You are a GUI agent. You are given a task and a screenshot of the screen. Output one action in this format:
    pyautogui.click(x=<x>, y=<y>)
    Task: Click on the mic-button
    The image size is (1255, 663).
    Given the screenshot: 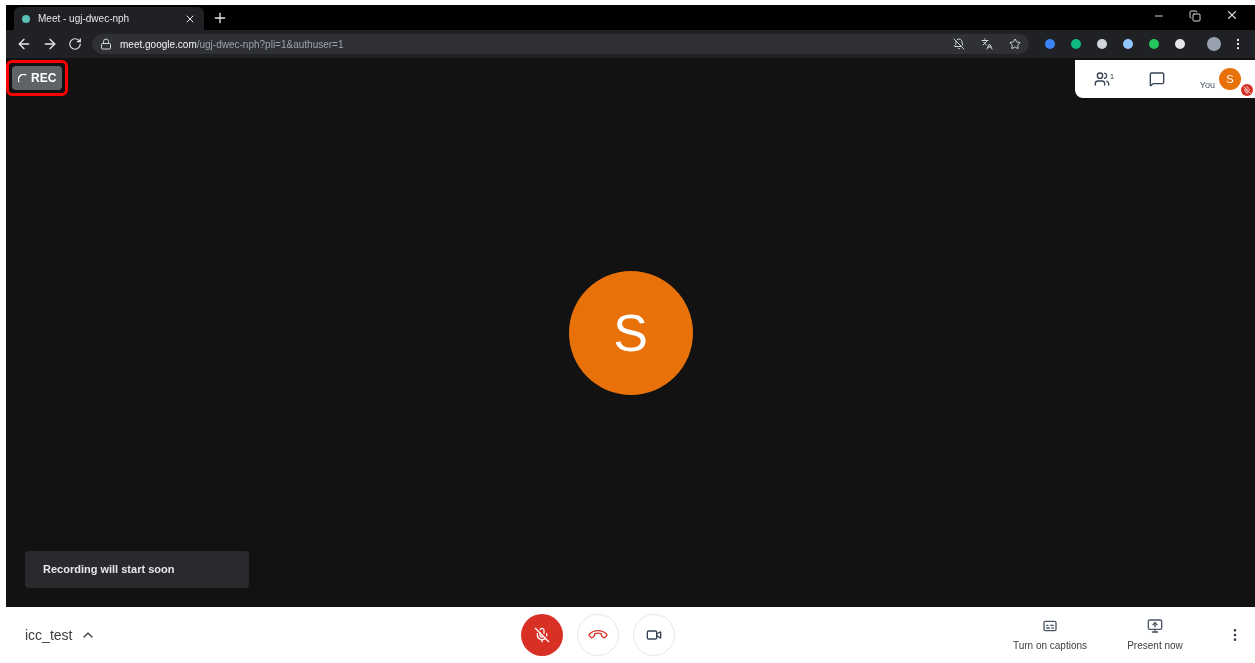 What is the action you would take?
    pyautogui.click(x=542, y=635)
    